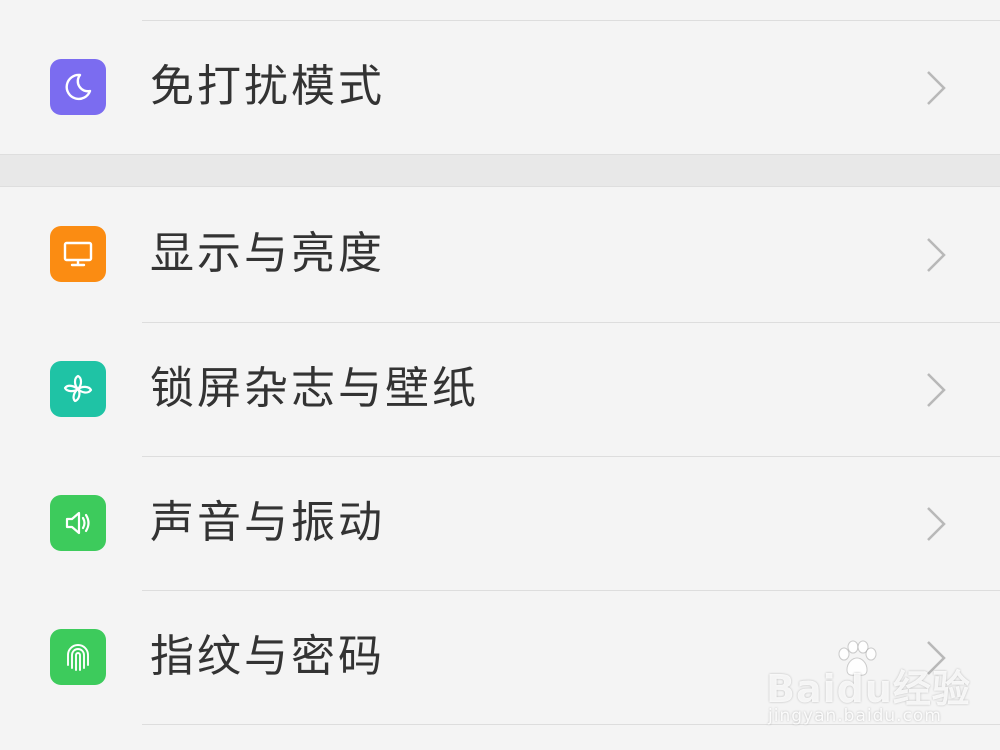  What do you see at coordinates (78, 87) in the screenshot?
I see `moon-icon` at bounding box center [78, 87].